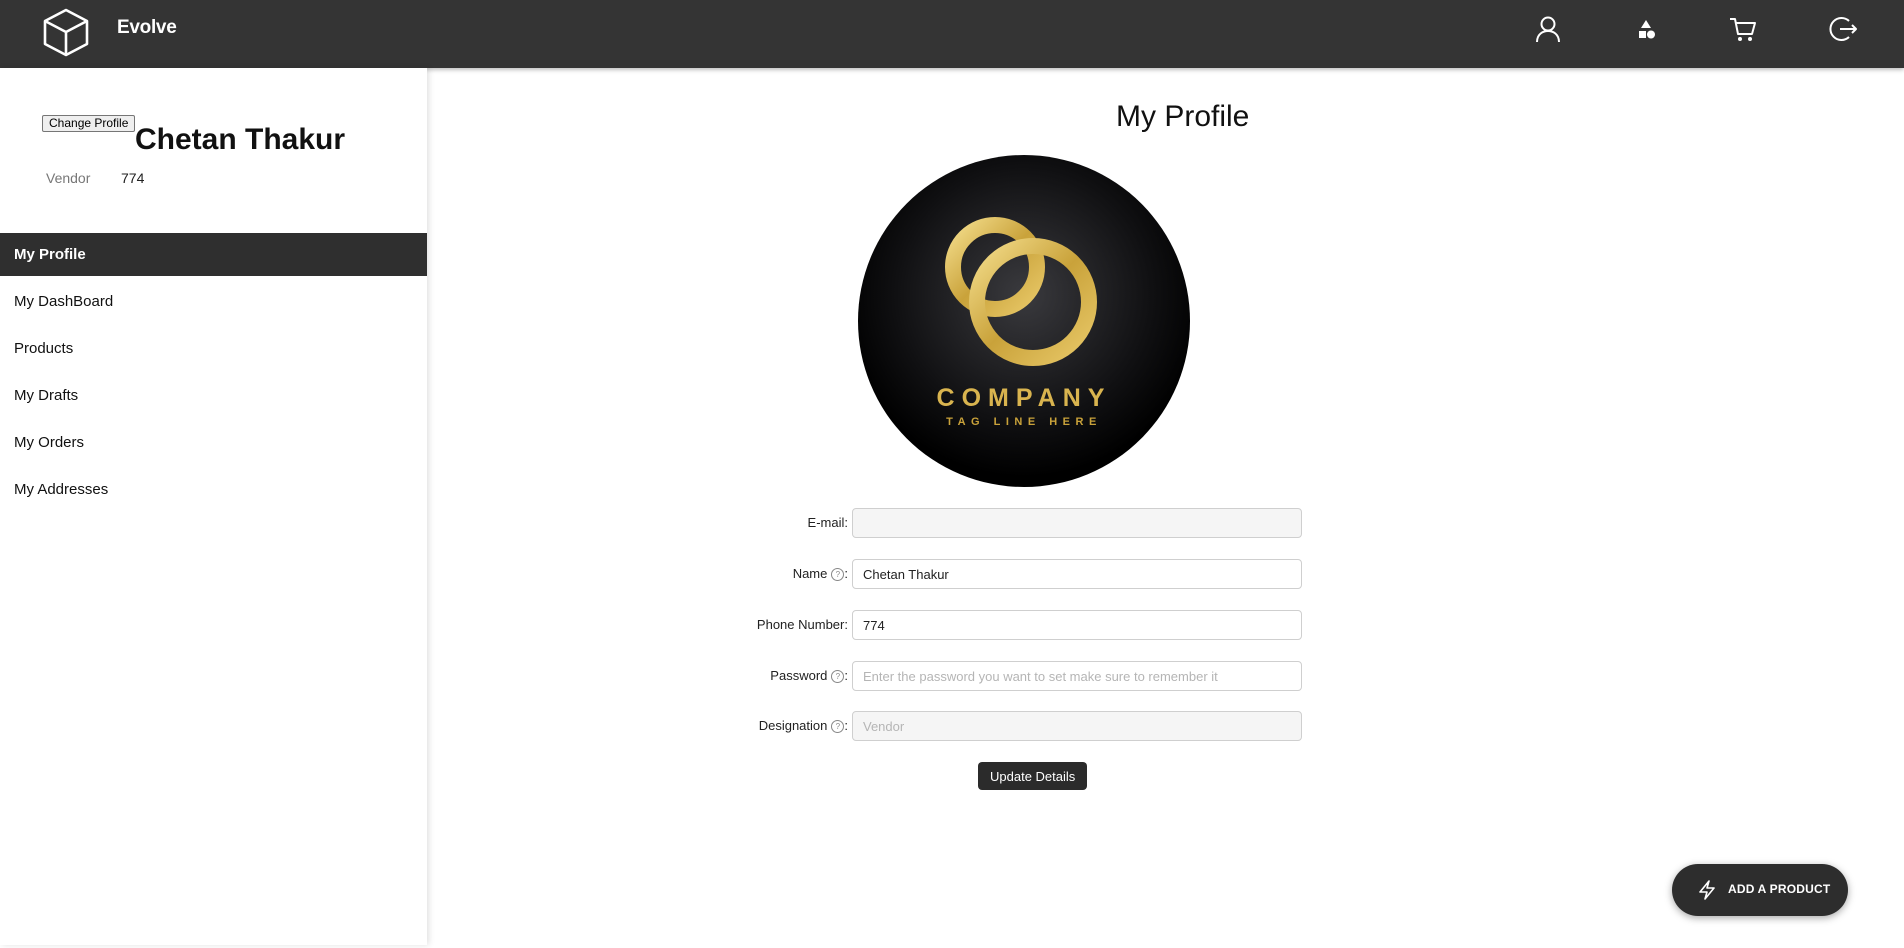 Image resolution: width=1904 pixels, height=948 pixels. I want to click on designation-label: Designation, so click(793, 725).